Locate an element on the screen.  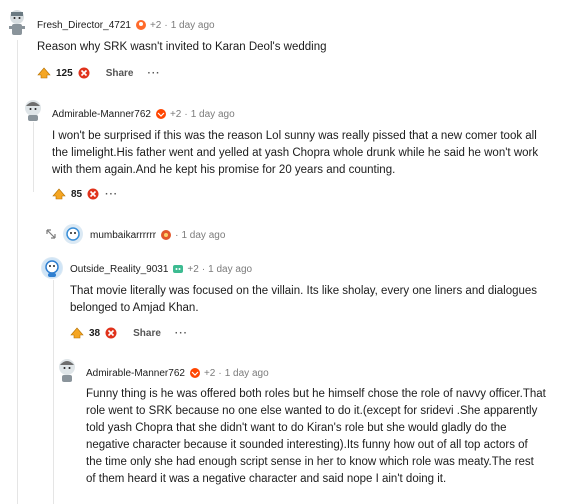
username: Fresh_Director_4721 is located at coordinates (84, 25).